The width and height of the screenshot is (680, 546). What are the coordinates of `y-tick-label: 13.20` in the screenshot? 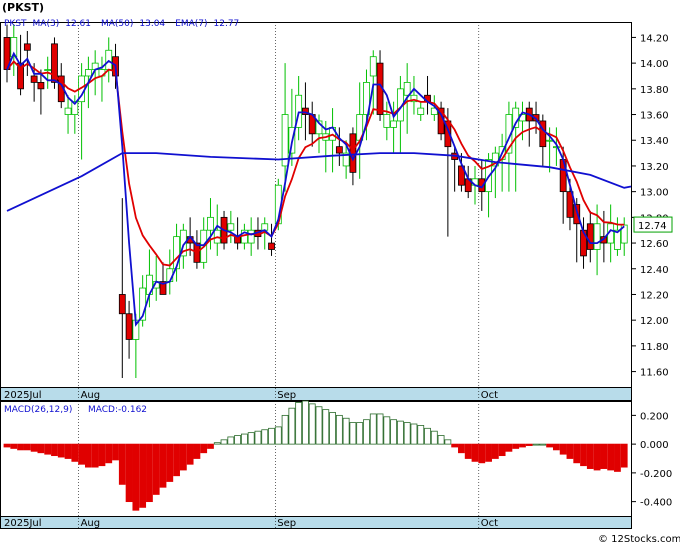 It's located at (654, 167).